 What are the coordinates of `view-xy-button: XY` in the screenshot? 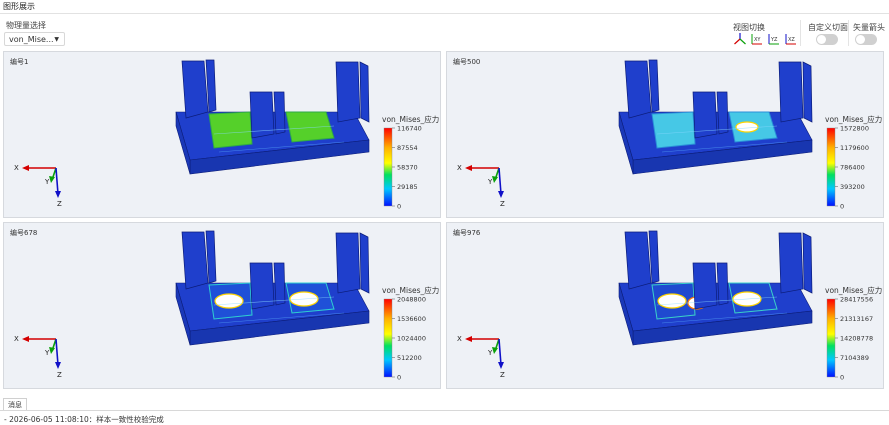 It's located at (757, 39).